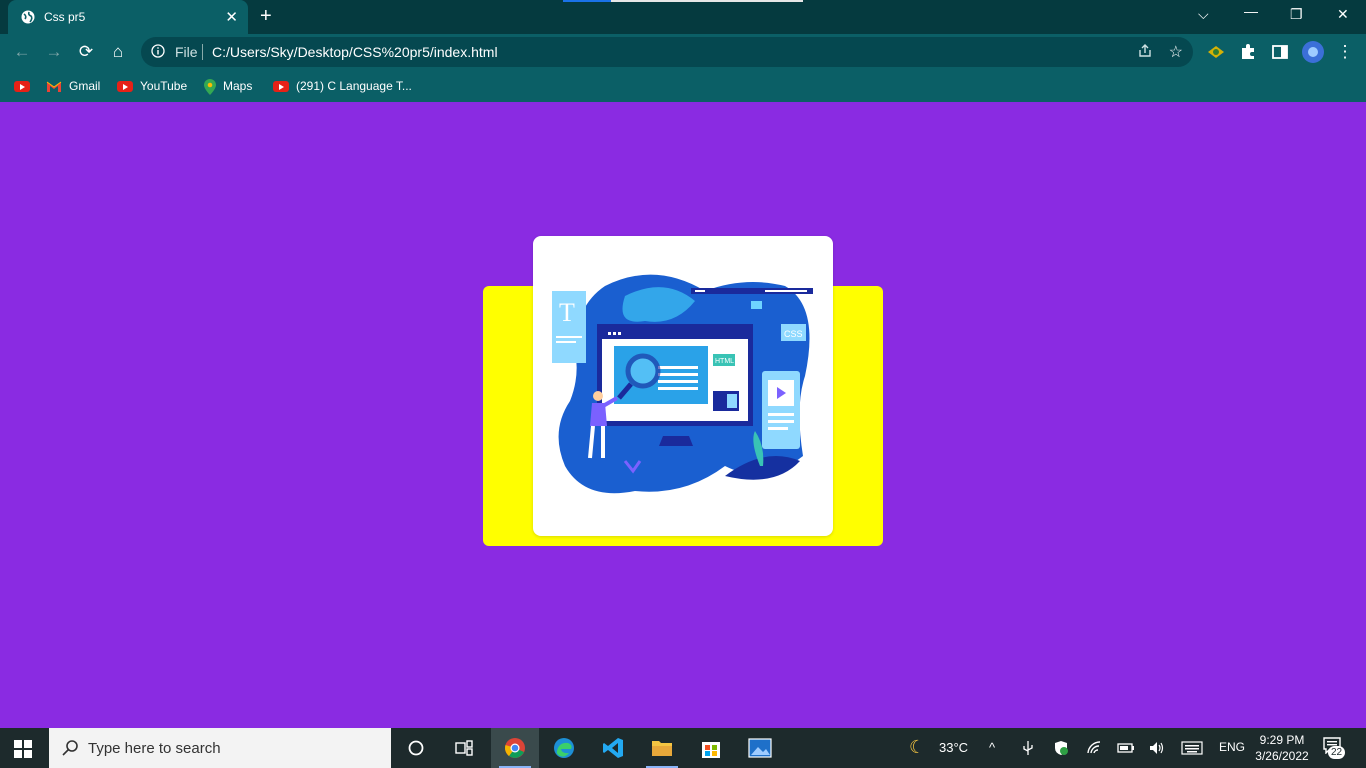 Image resolution: width=1366 pixels, height=768 pixels. I want to click on restore-button: ❐, so click(1296, 14).